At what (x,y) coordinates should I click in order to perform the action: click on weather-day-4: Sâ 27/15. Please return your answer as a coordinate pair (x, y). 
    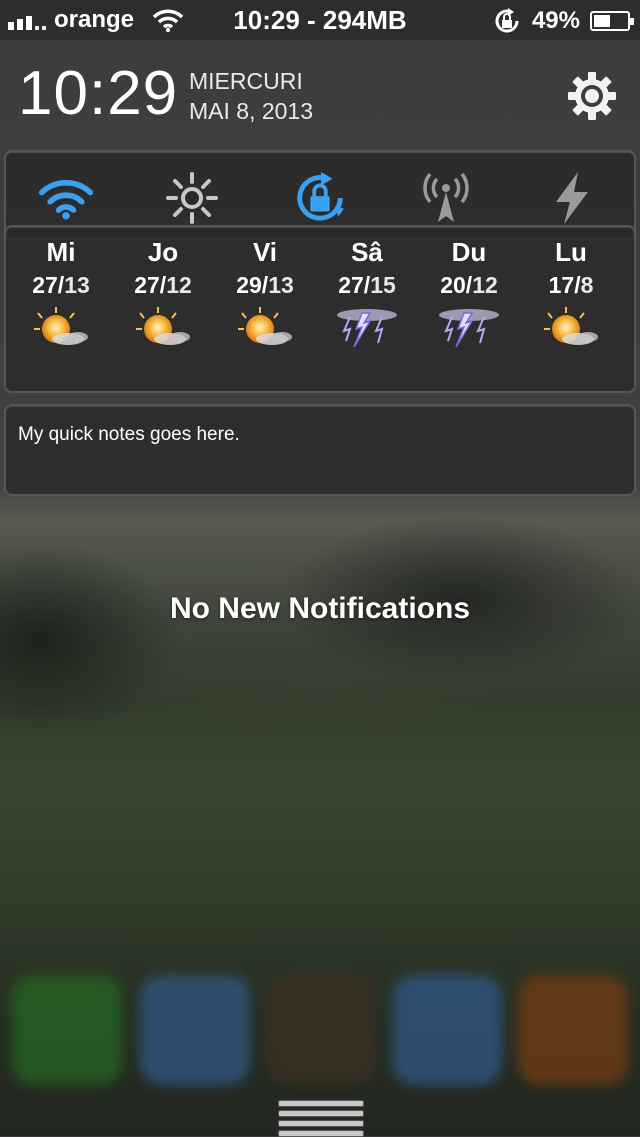
    Looking at the image, I should click on (367, 294).